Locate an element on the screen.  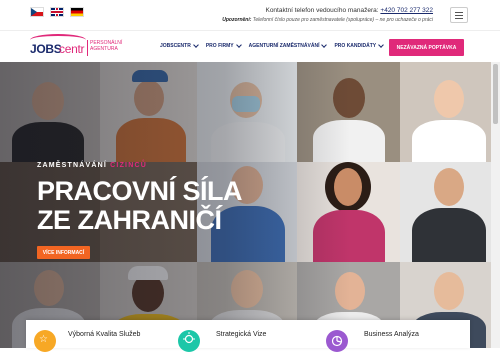
nav-item-pro-firmy: PRO FIRMY is located at coordinates (223, 45).